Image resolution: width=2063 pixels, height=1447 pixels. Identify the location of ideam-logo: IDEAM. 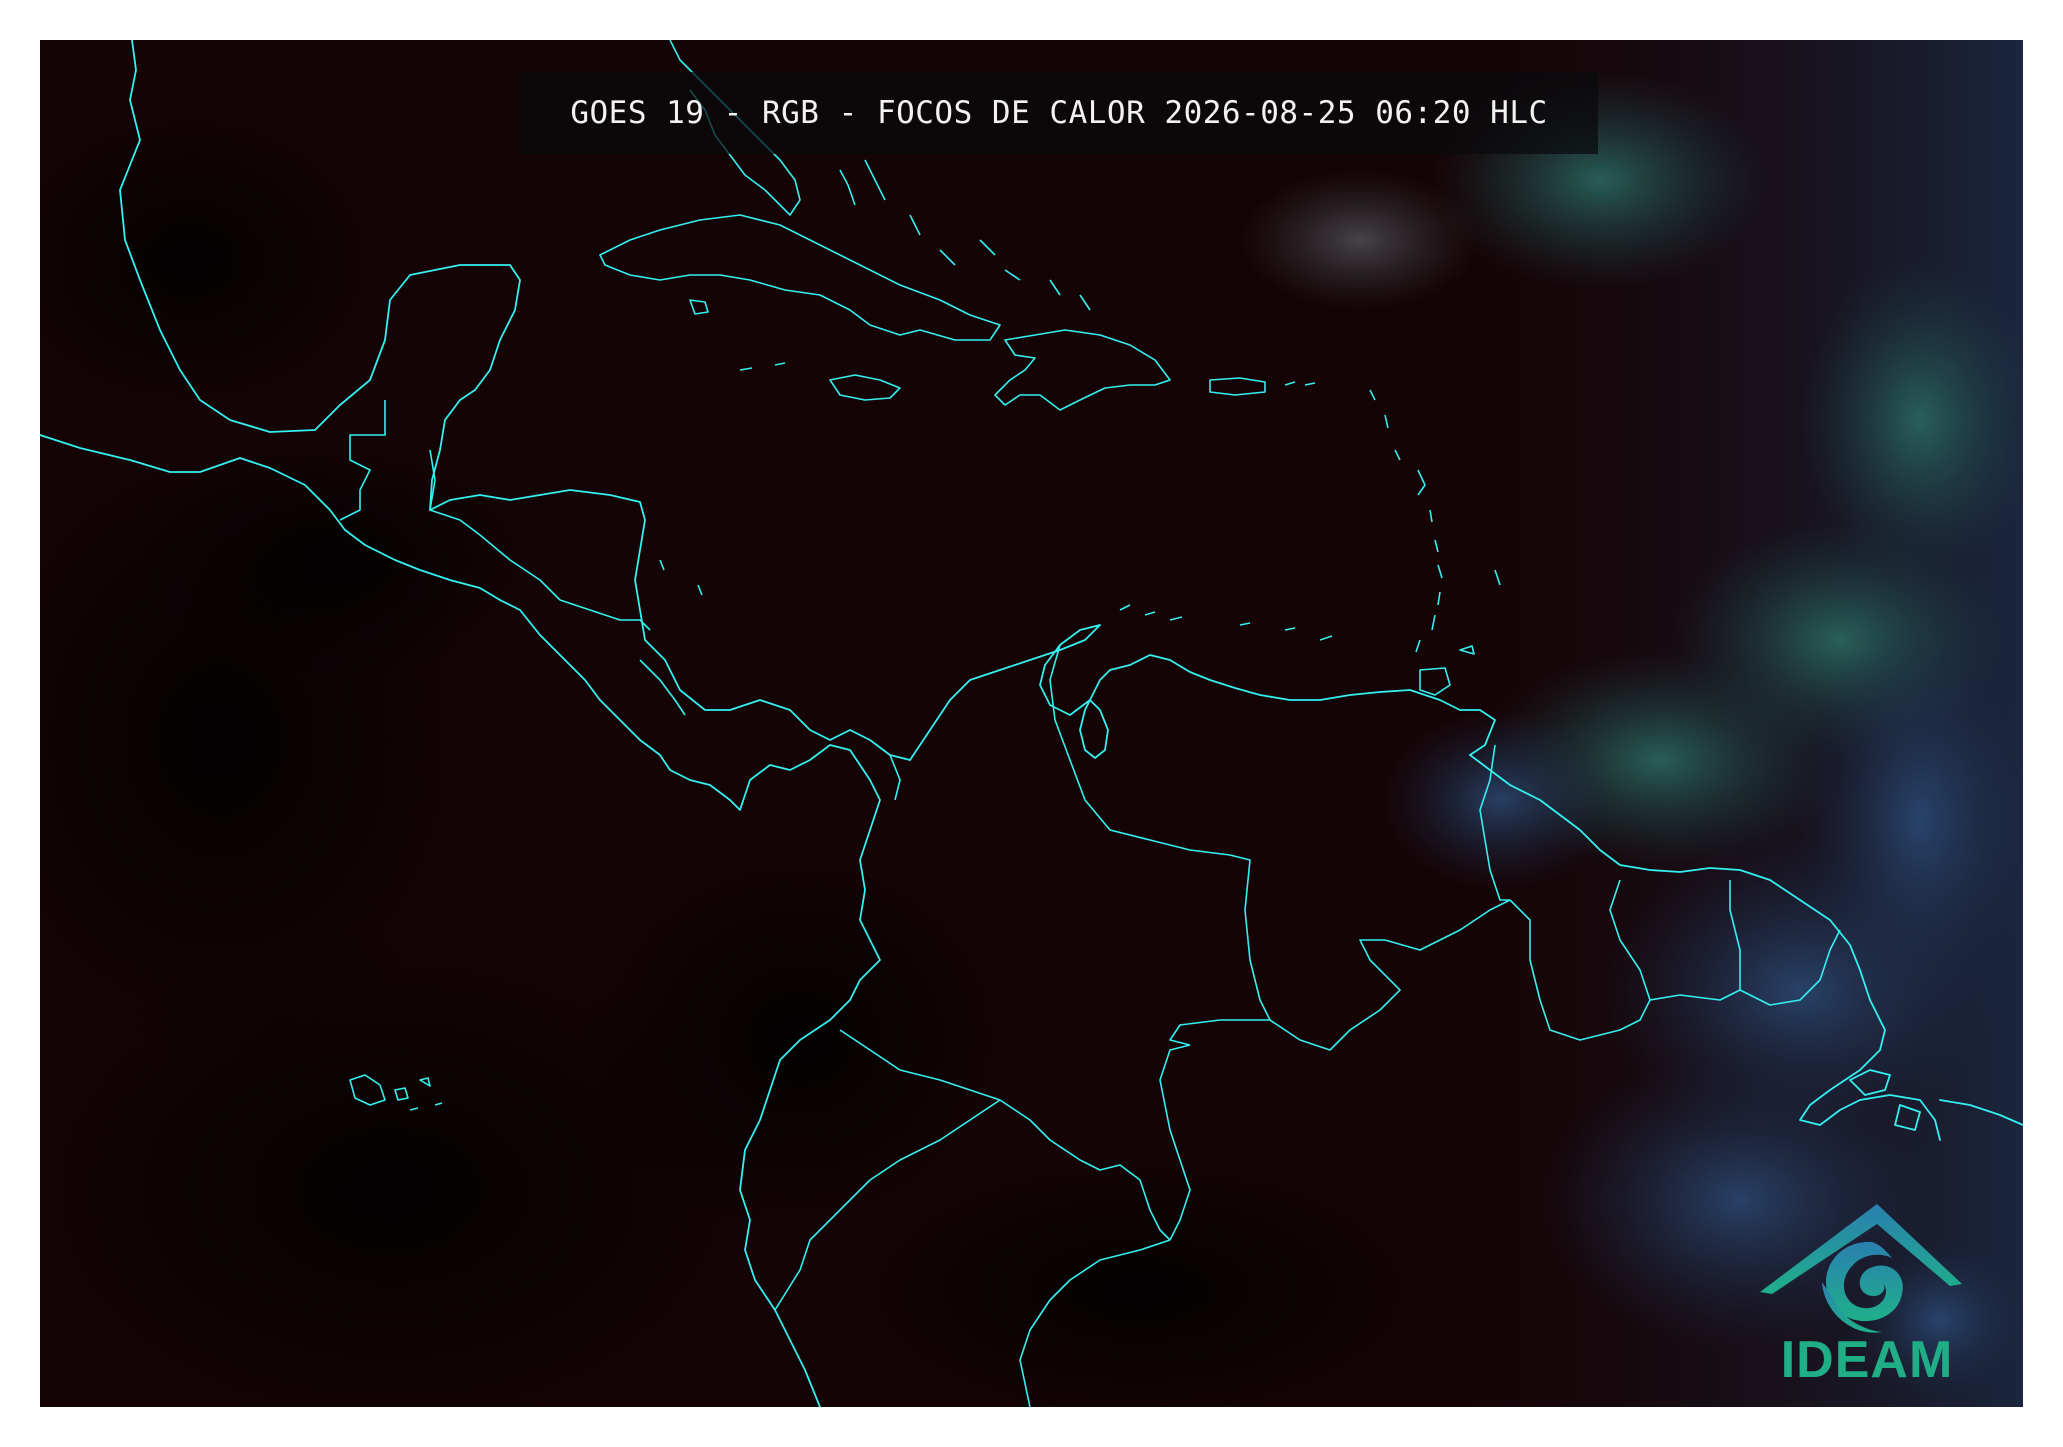
(1867, 1287).